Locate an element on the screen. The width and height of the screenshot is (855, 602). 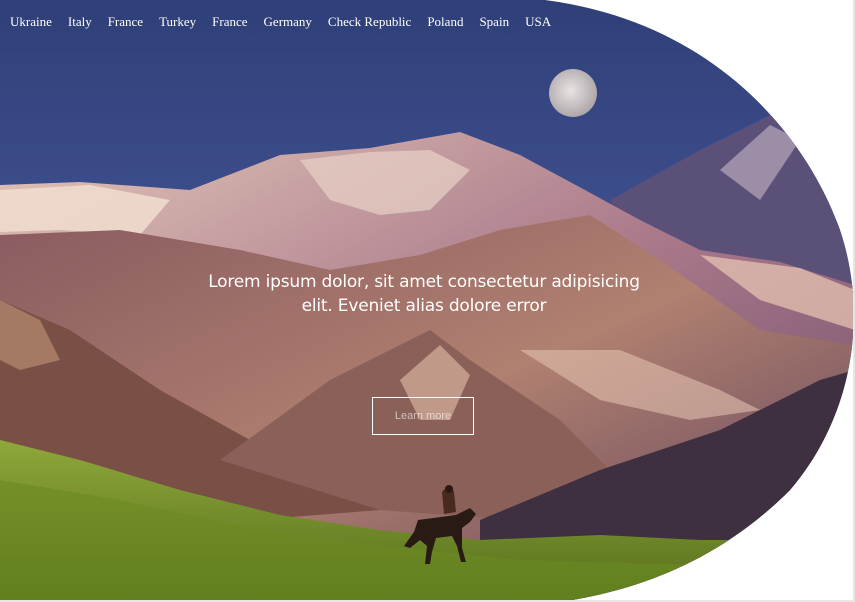
nav-item-germany: Germany is located at coordinates (288, 22).